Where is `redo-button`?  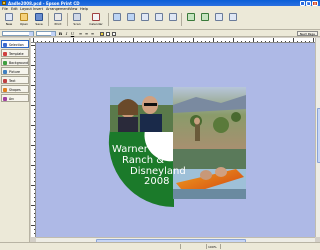
redo-button is located at coordinates (131, 19).